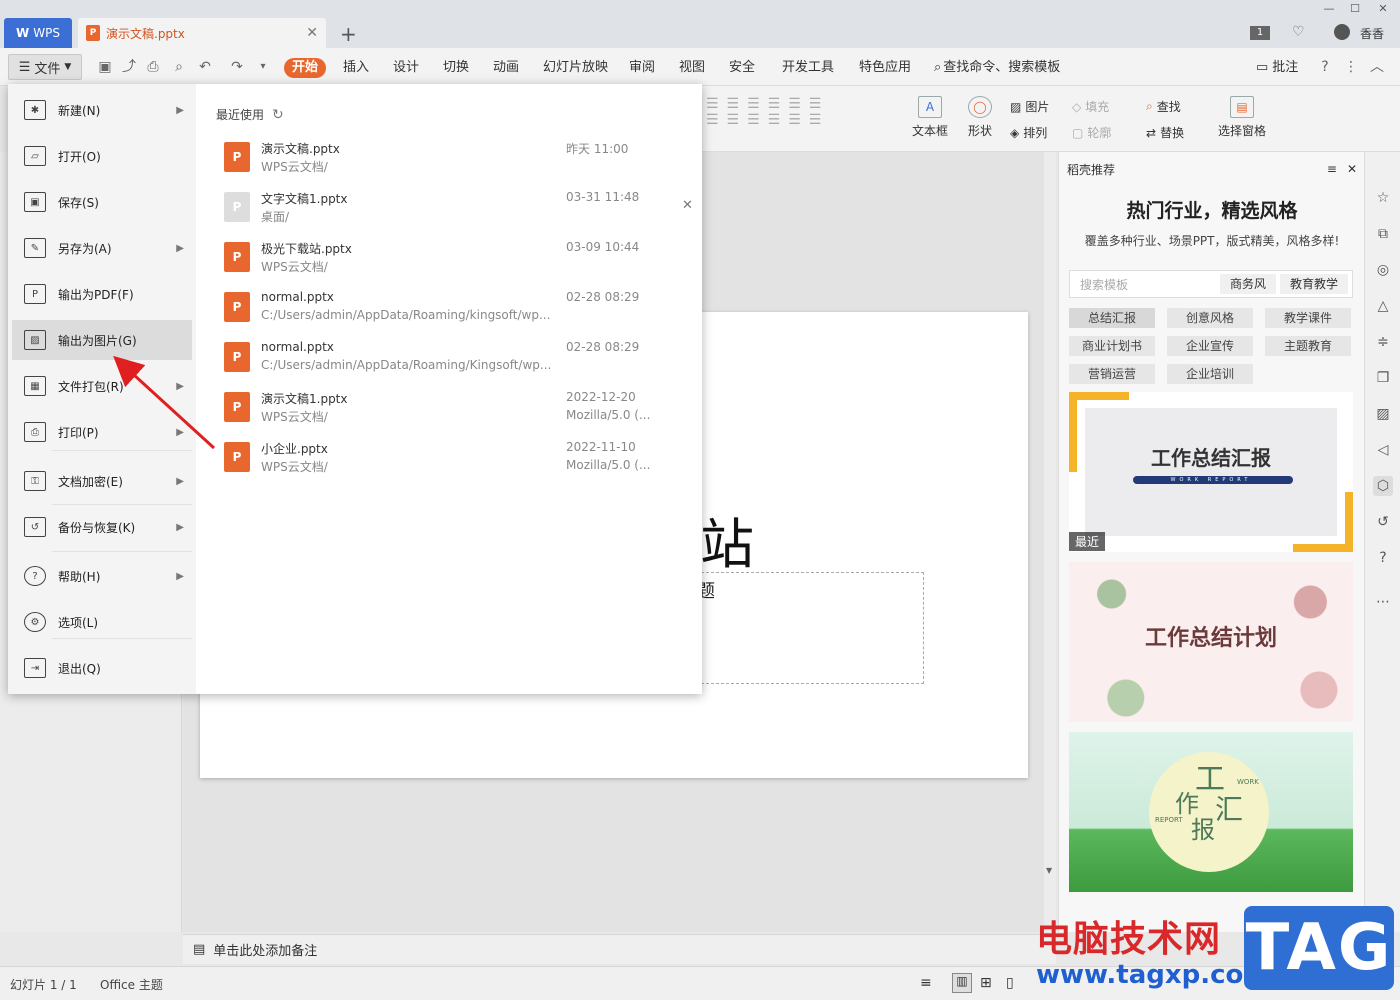 Image resolution: width=1400 pixels, height=1000 pixels. What do you see at coordinates (102, 156) in the screenshot?
I see `file-menu-item-2: ▱ 打开(O)` at bounding box center [102, 156].